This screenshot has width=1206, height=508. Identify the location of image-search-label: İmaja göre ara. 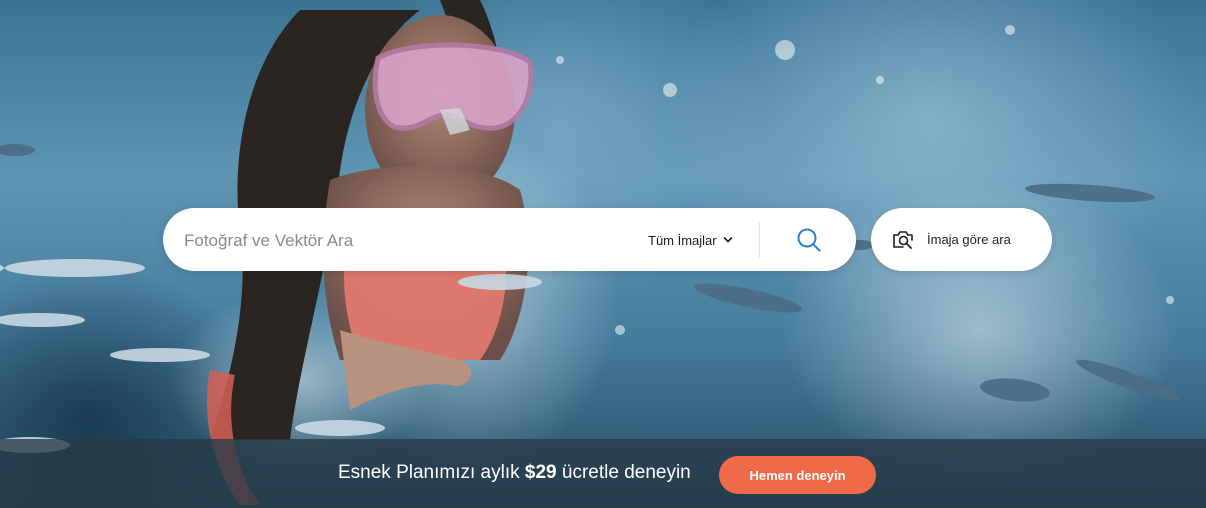
(969, 239).